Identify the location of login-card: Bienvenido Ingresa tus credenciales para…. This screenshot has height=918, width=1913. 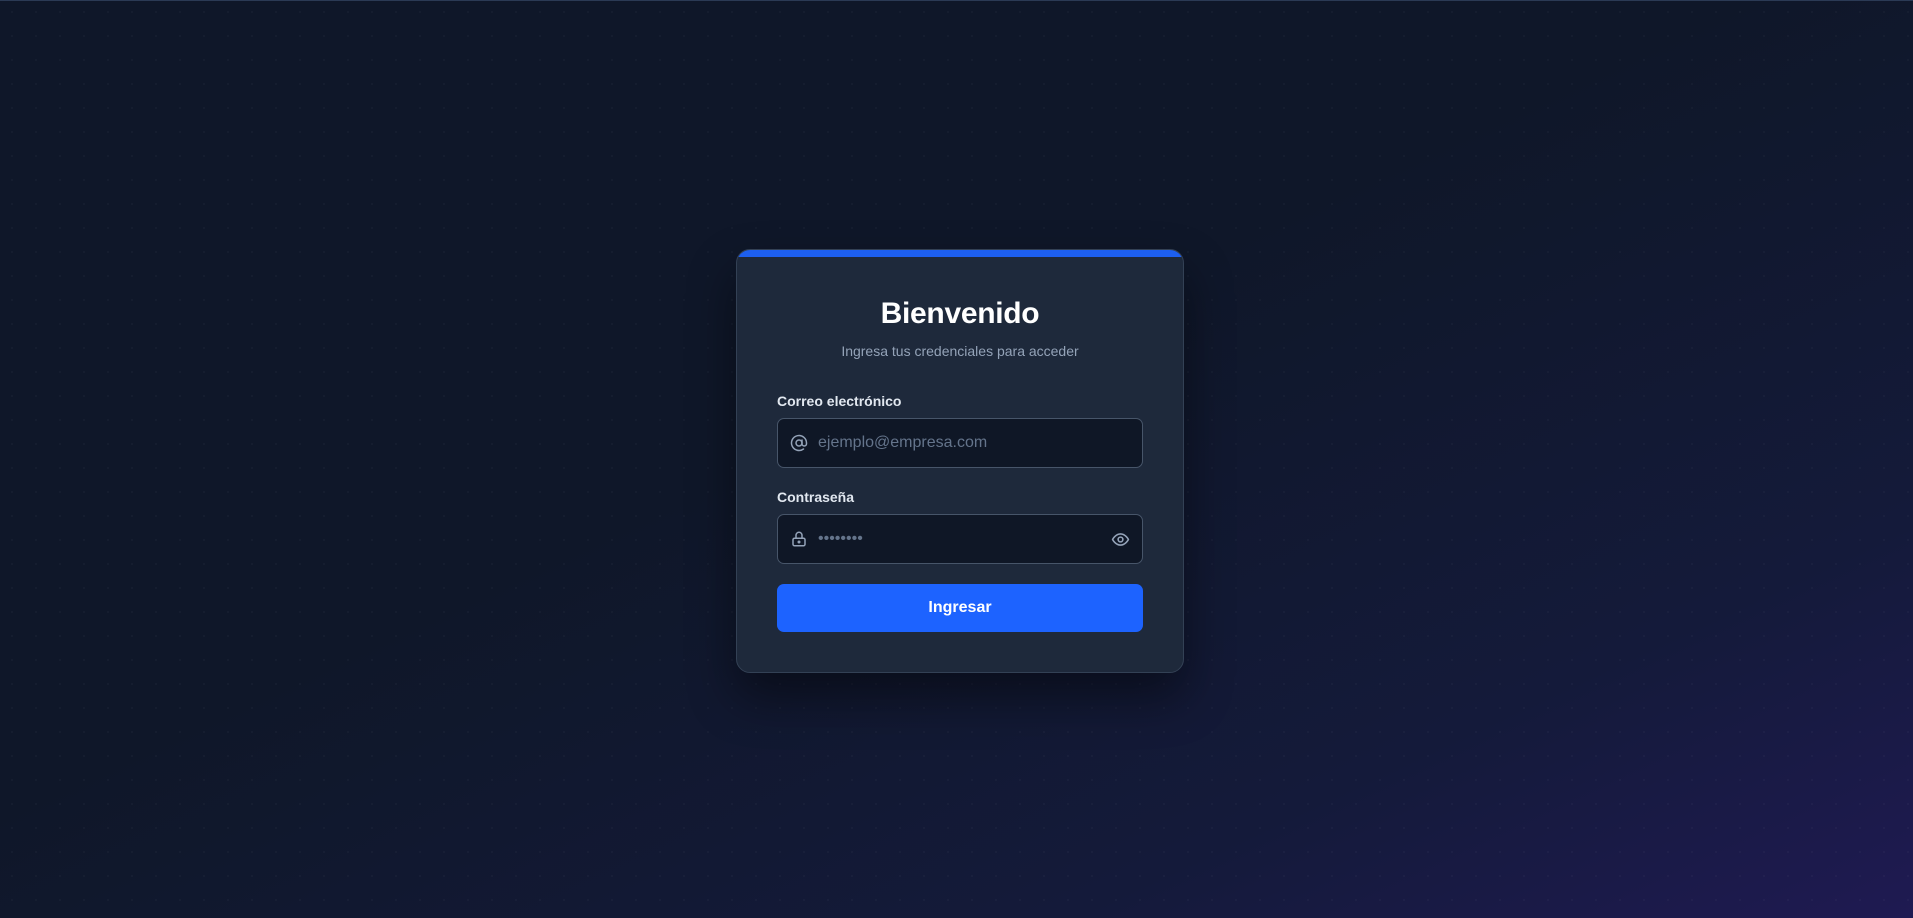
(960, 461).